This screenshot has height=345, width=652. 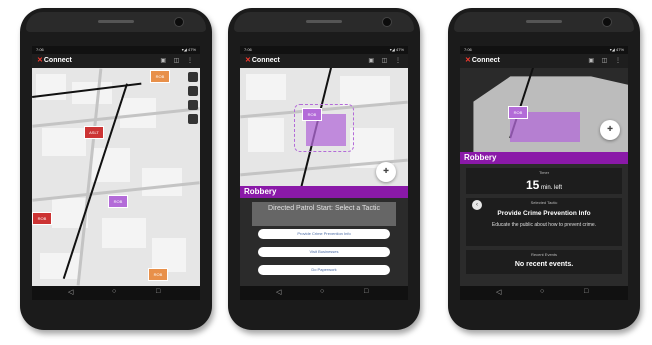 I want to click on tactic-caption: Selected Tactic, so click(x=544, y=202).